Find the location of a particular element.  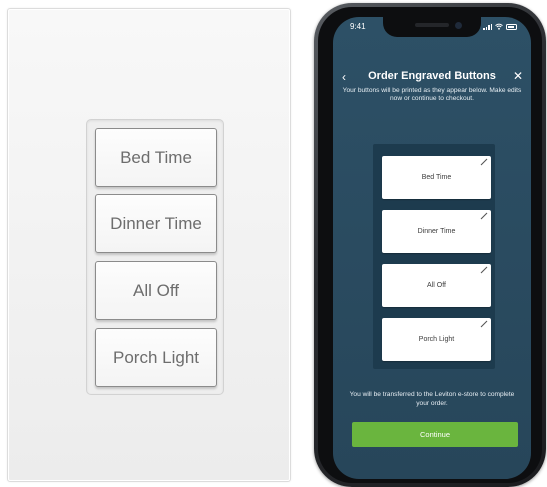

battery-icon is located at coordinates (511, 27).